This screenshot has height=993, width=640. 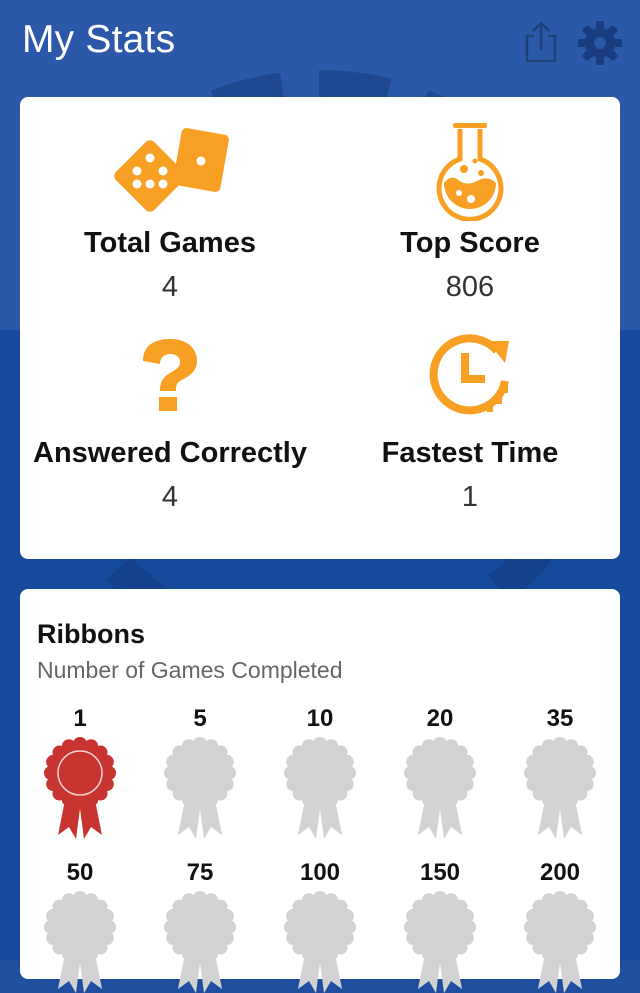 What do you see at coordinates (320, 44) in the screenshot?
I see `app-header: My Stats` at bounding box center [320, 44].